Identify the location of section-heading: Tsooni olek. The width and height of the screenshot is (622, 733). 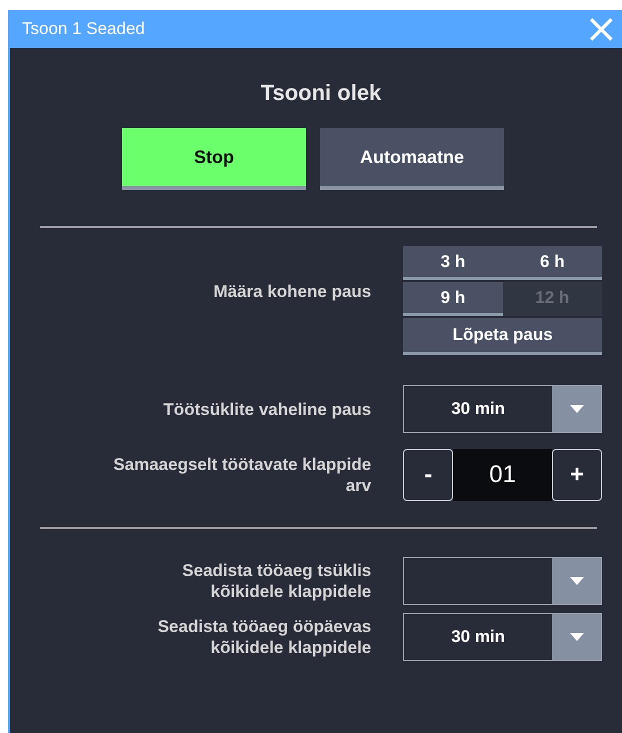
(321, 93).